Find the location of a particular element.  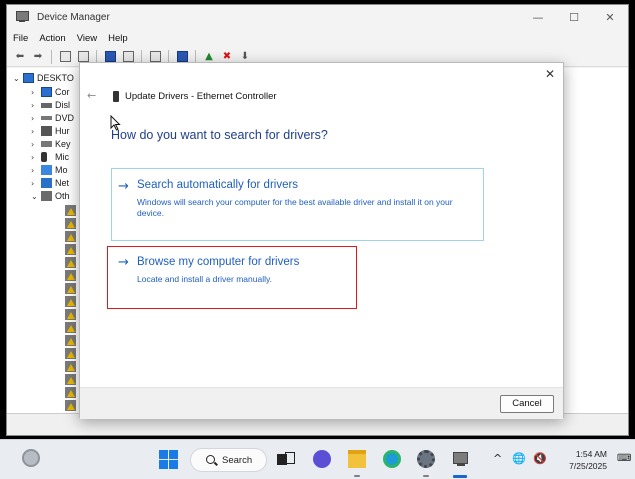

tree-category: › DVD is located at coordinates (52, 118).